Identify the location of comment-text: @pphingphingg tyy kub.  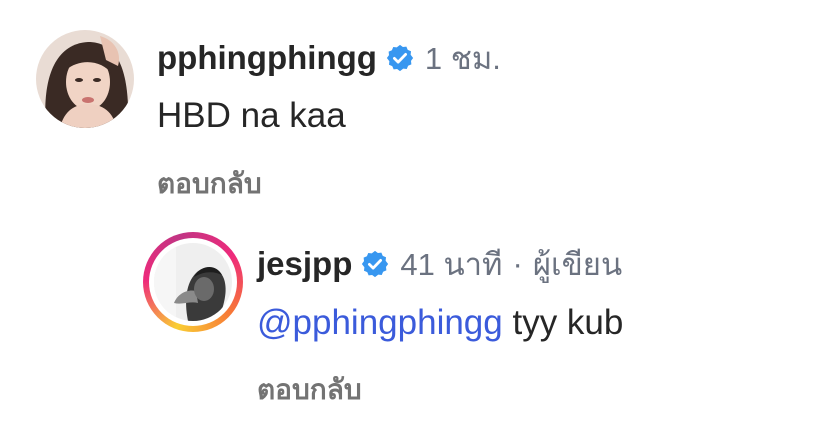
(440, 323).